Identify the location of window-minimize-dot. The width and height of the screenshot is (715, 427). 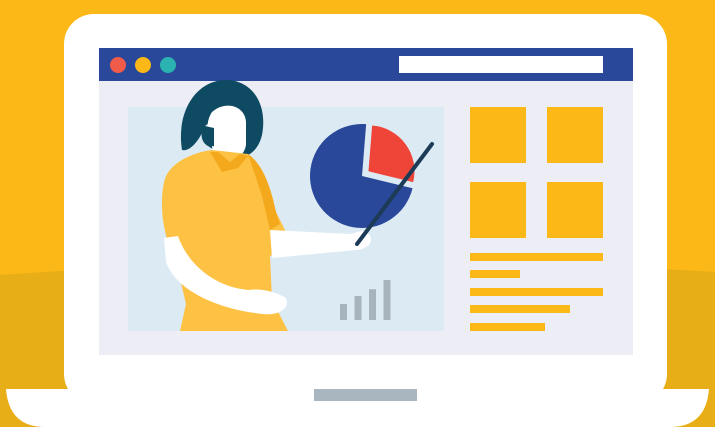
(143, 65).